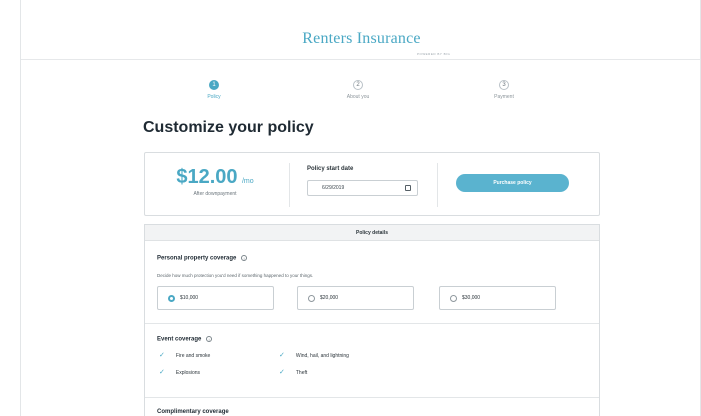 The image size is (701, 416). I want to click on coverage-item: ✓ Theft, so click(293, 372).